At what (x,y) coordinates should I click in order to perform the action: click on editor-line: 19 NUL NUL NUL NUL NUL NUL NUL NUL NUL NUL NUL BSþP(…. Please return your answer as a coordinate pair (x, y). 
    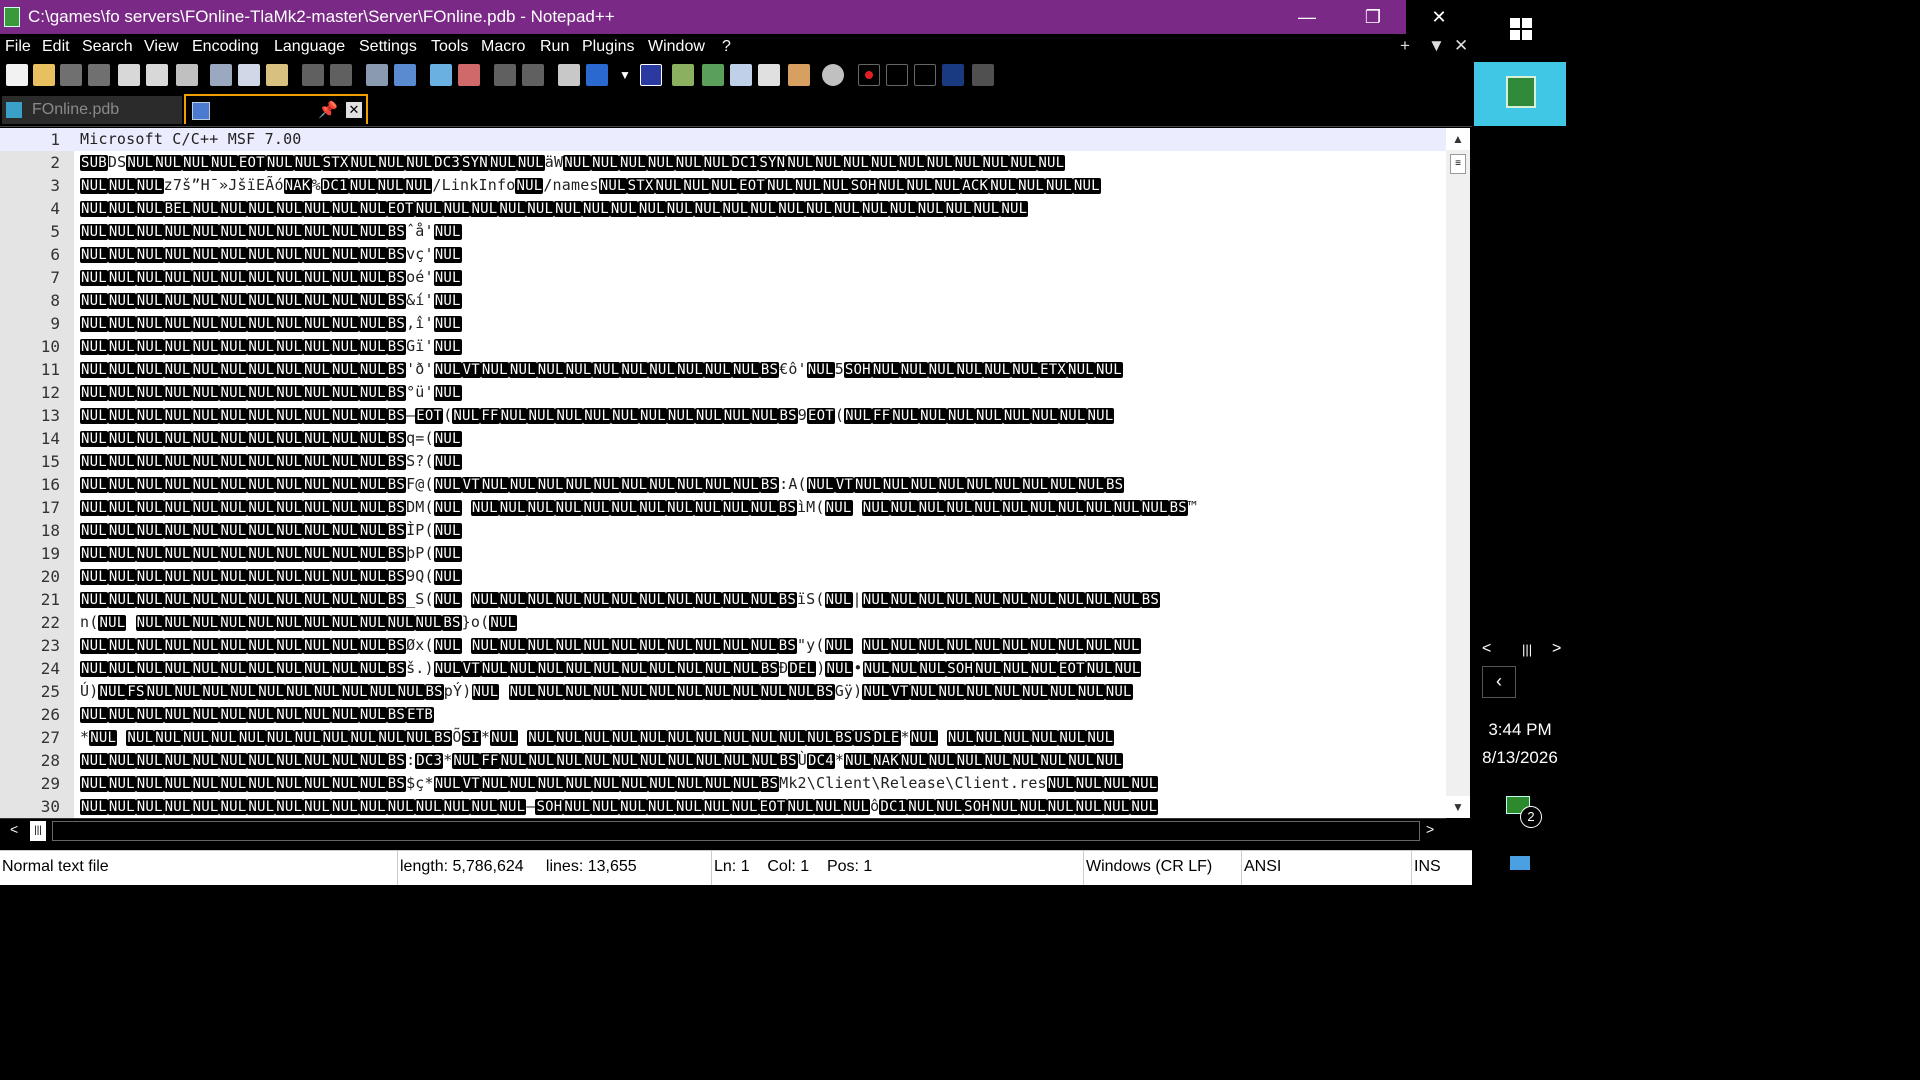
    Looking at the image, I should click on (723, 553).